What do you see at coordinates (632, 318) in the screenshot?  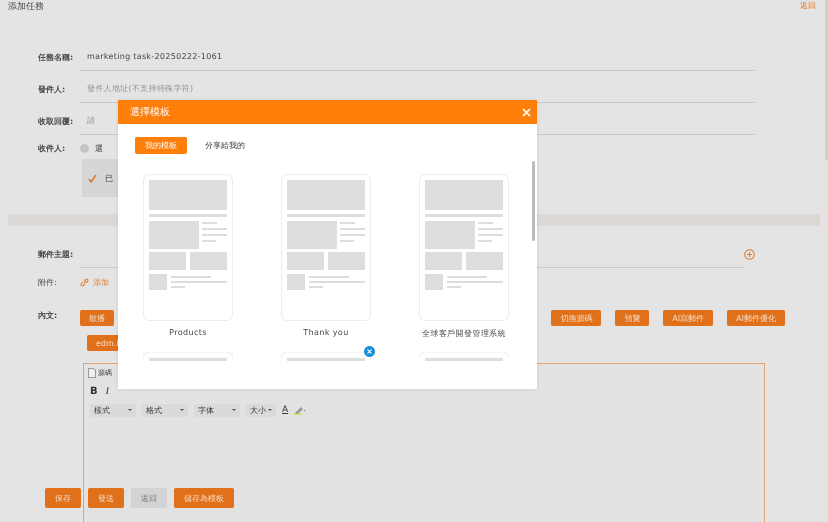 I see `toolbar-button: 預覽` at bounding box center [632, 318].